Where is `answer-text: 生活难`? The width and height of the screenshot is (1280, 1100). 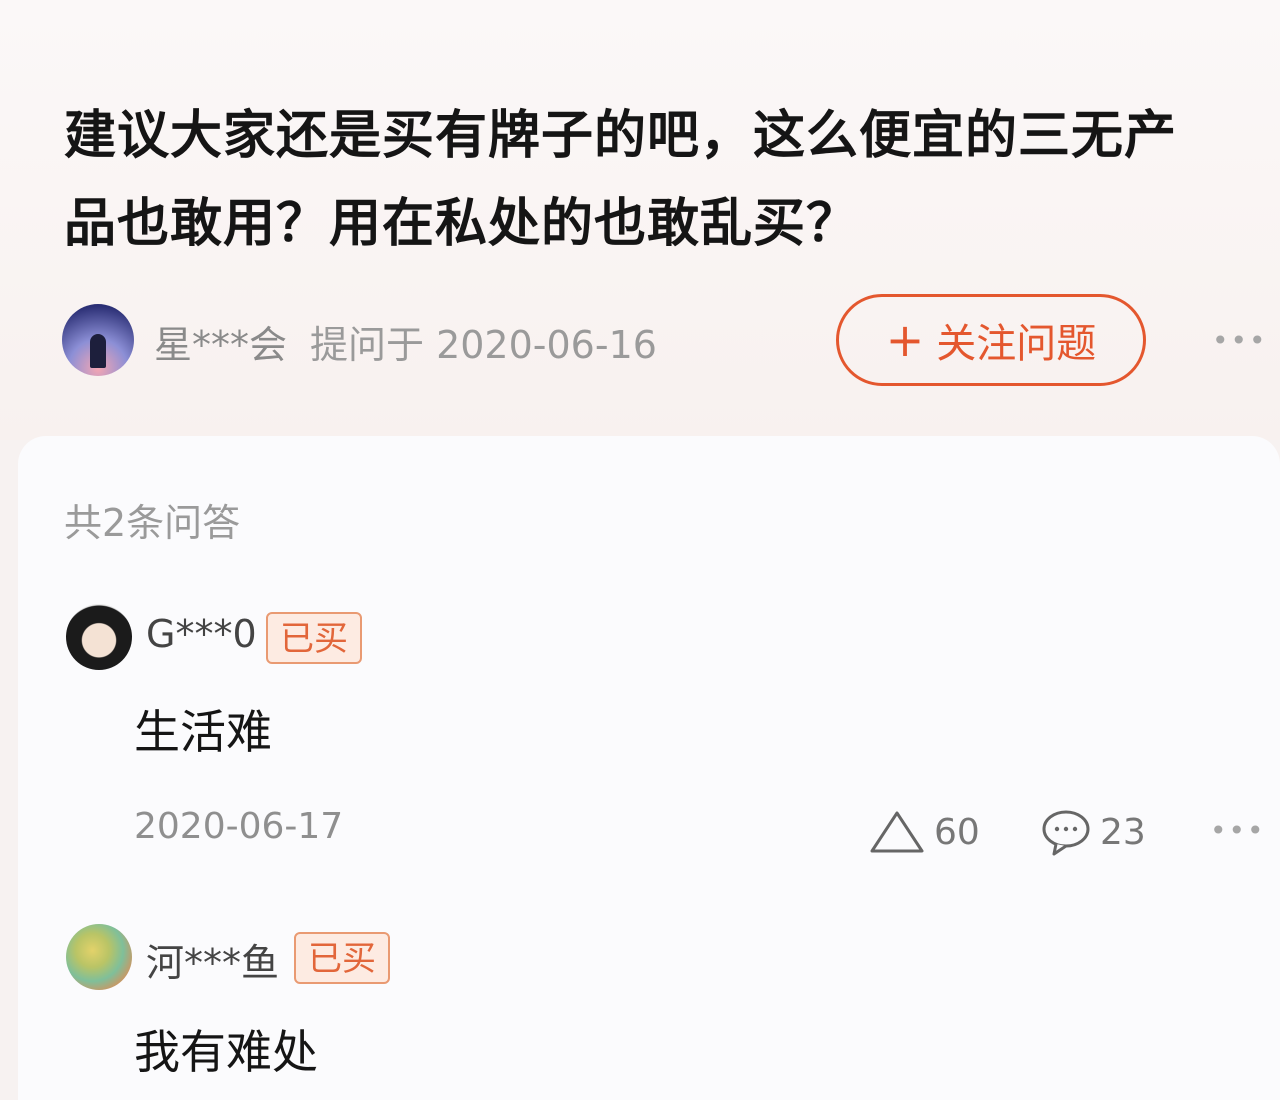 answer-text: 生活难 is located at coordinates (203, 732).